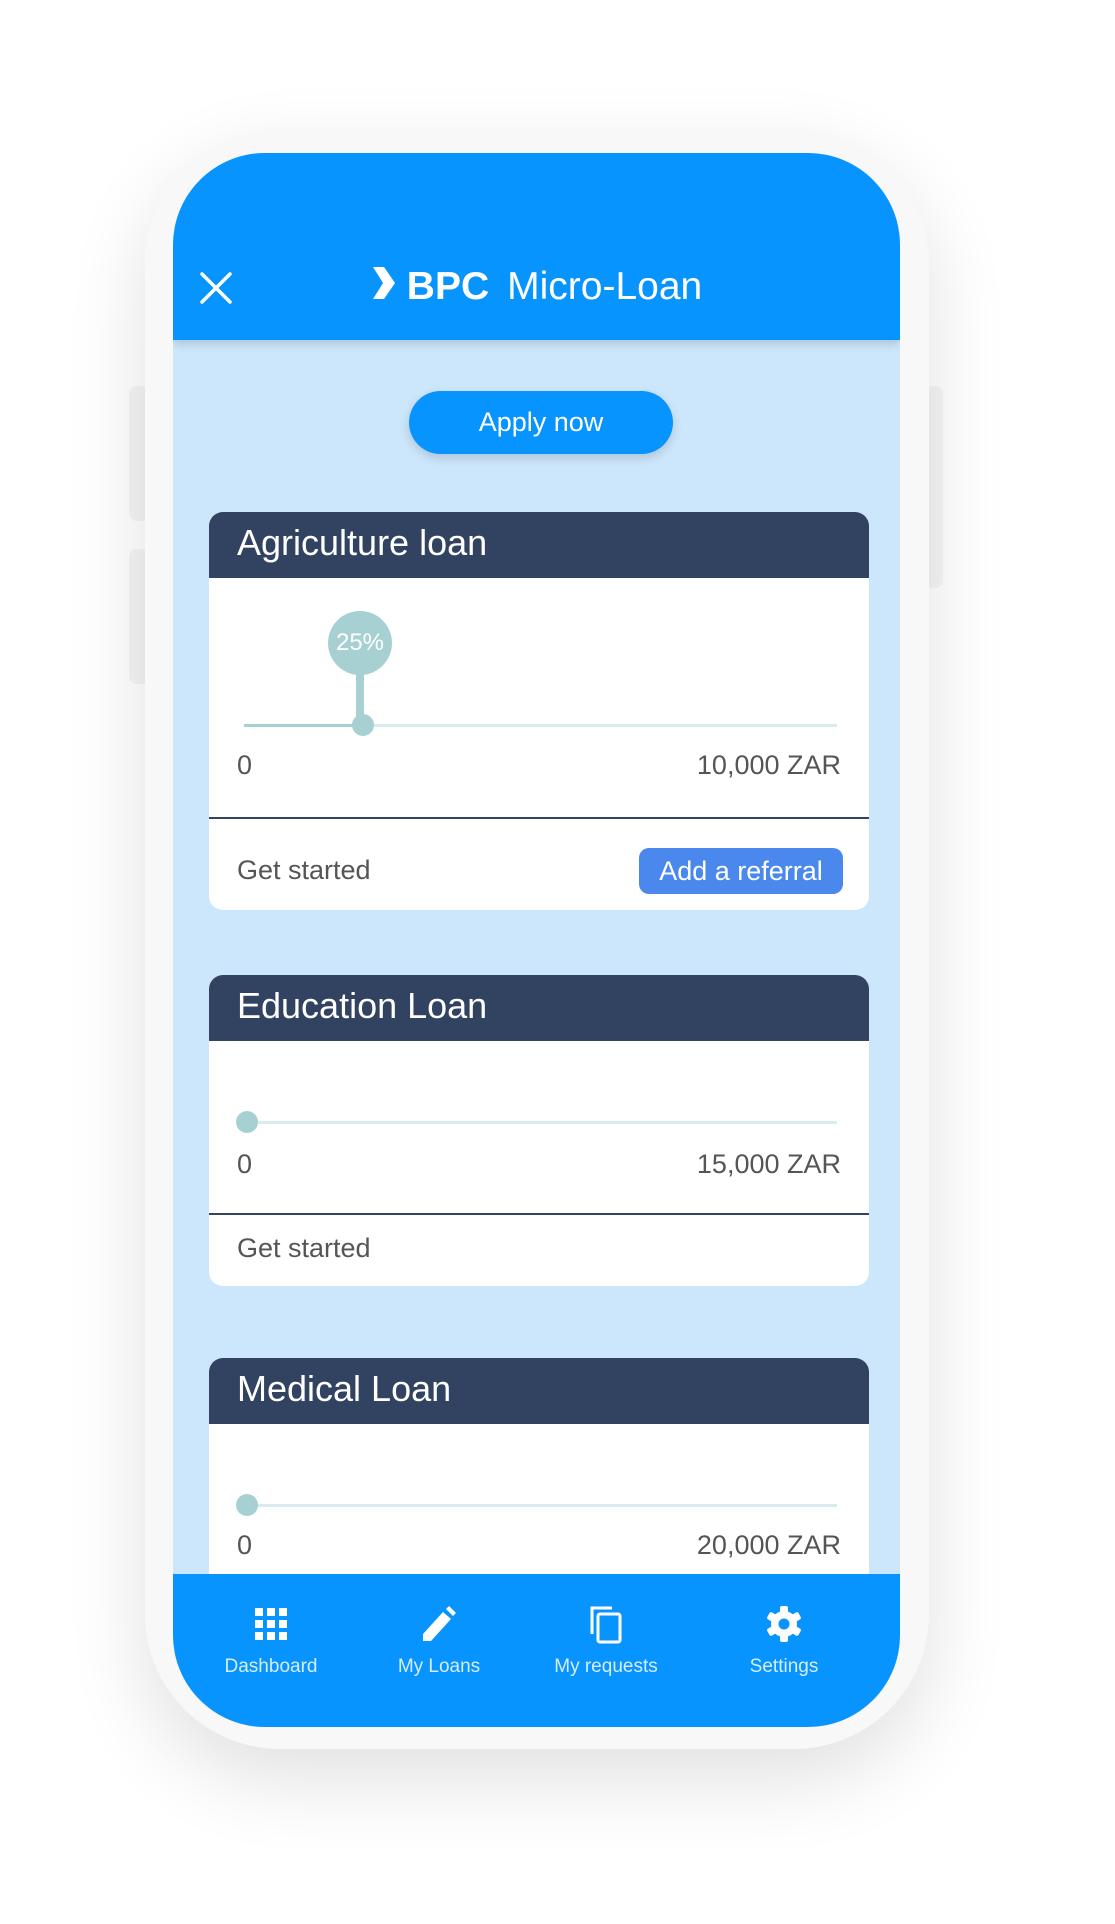  I want to click on loan-title: Agriculture loan, so click(539, 545).